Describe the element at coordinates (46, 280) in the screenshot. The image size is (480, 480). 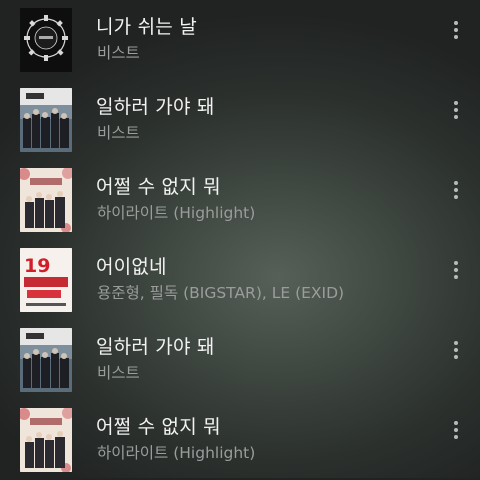
I see `album-art: 19` at that location.